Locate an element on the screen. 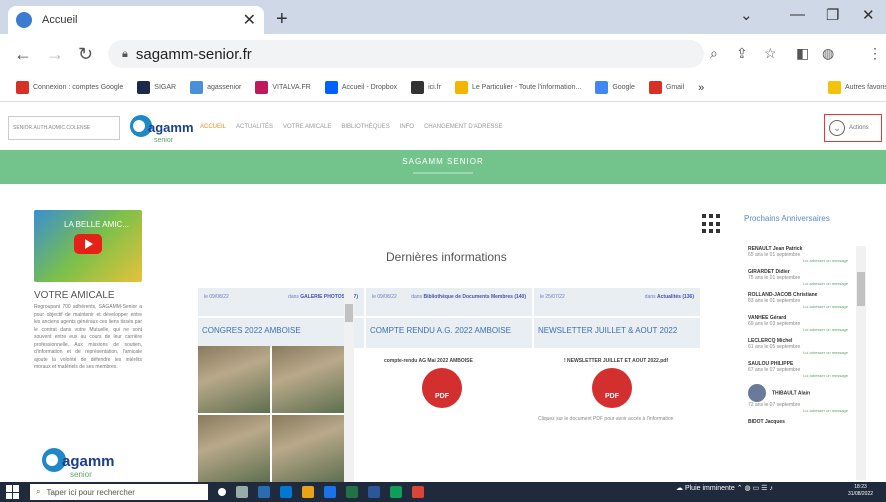  bookmark-label: Autres favoris is located at coordinates (865, 87).